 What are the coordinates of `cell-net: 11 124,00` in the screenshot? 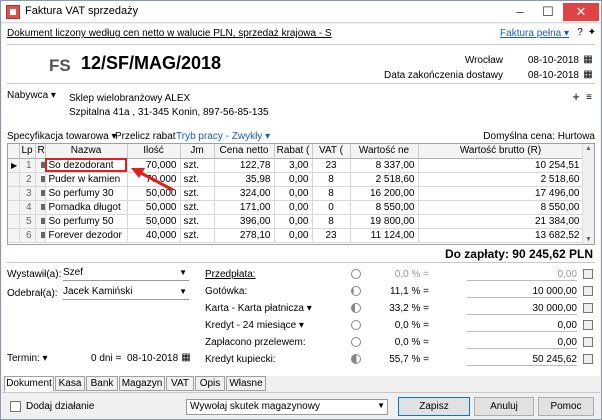 It's located at (384, 235).